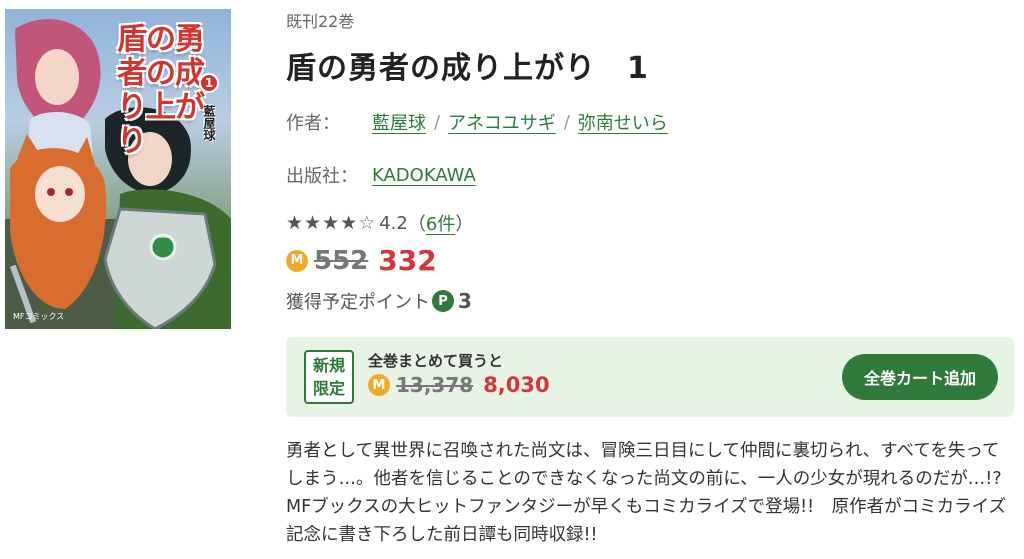 Image resolution: width=1024 pixels, height=559 pixels. I want to click on price-row: M 552 332, so click(361, 260).